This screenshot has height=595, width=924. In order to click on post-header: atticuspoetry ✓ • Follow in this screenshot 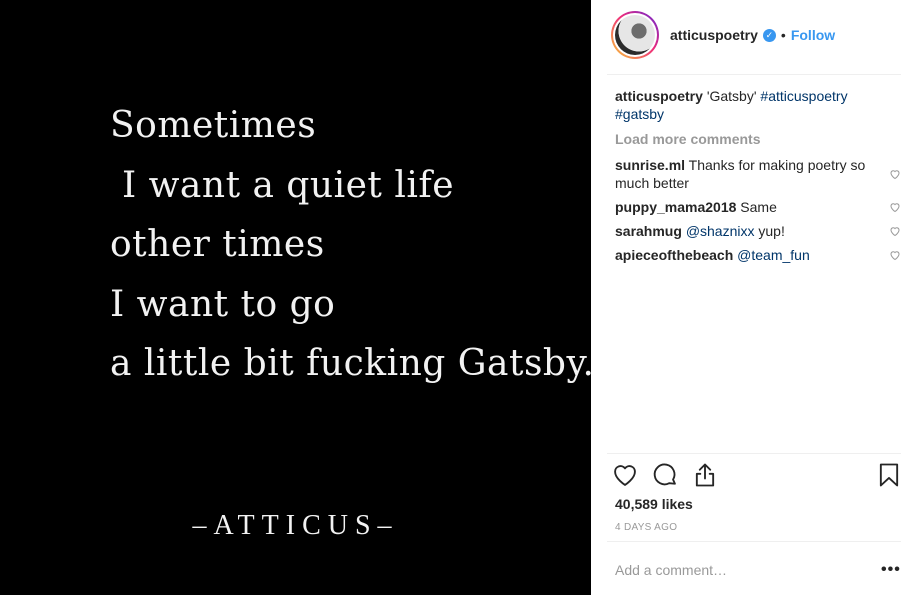, I will do `click(756, 35)`.